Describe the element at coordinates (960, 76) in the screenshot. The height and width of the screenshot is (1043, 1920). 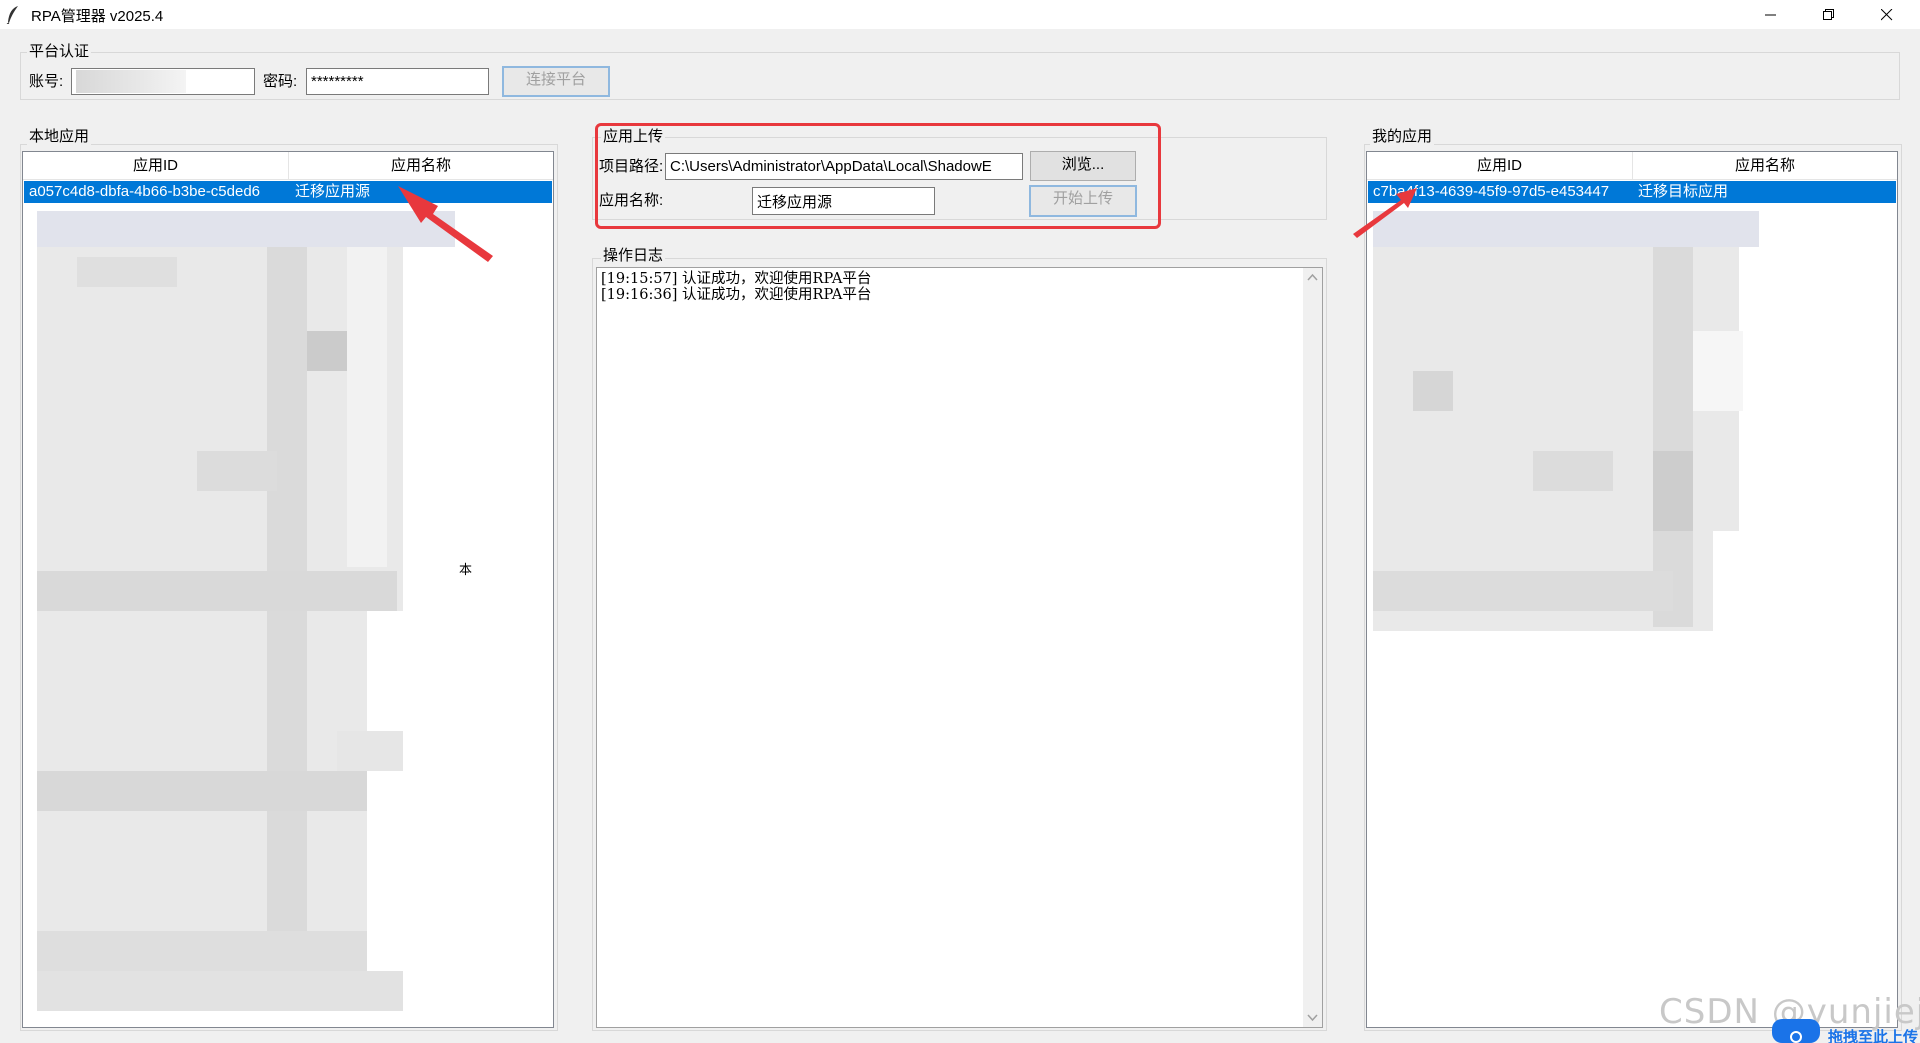
I see `auth-group` at that location.